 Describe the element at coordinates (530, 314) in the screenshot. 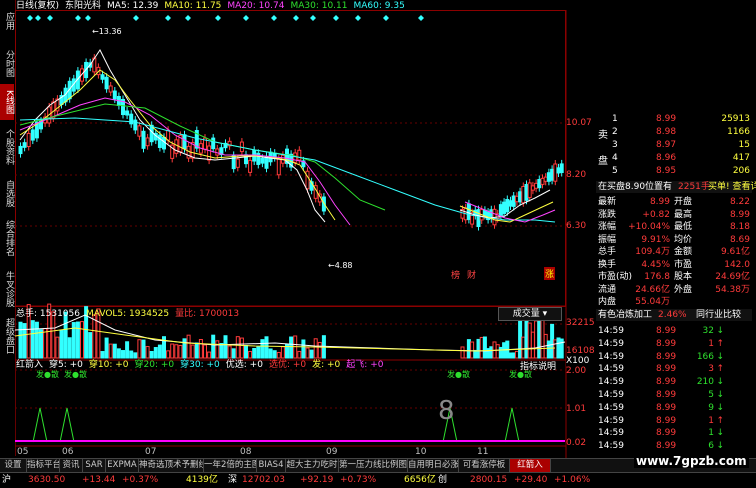

I see `volume-indicator-dropdown: 成交量 ▾` at that location.